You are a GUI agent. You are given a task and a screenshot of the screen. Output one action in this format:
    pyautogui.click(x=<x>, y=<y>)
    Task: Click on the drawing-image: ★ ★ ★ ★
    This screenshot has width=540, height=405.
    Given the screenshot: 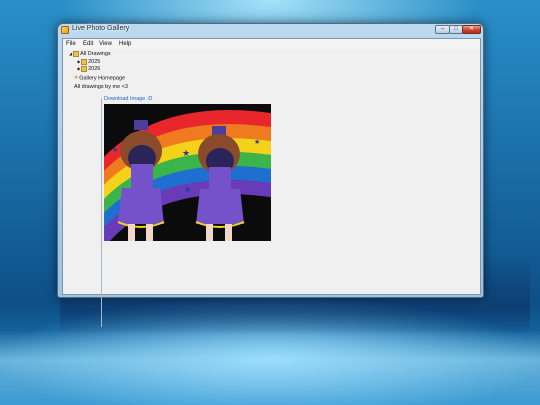 What is the action you would take?
    pyautogui.click(x=187, y=172)
    